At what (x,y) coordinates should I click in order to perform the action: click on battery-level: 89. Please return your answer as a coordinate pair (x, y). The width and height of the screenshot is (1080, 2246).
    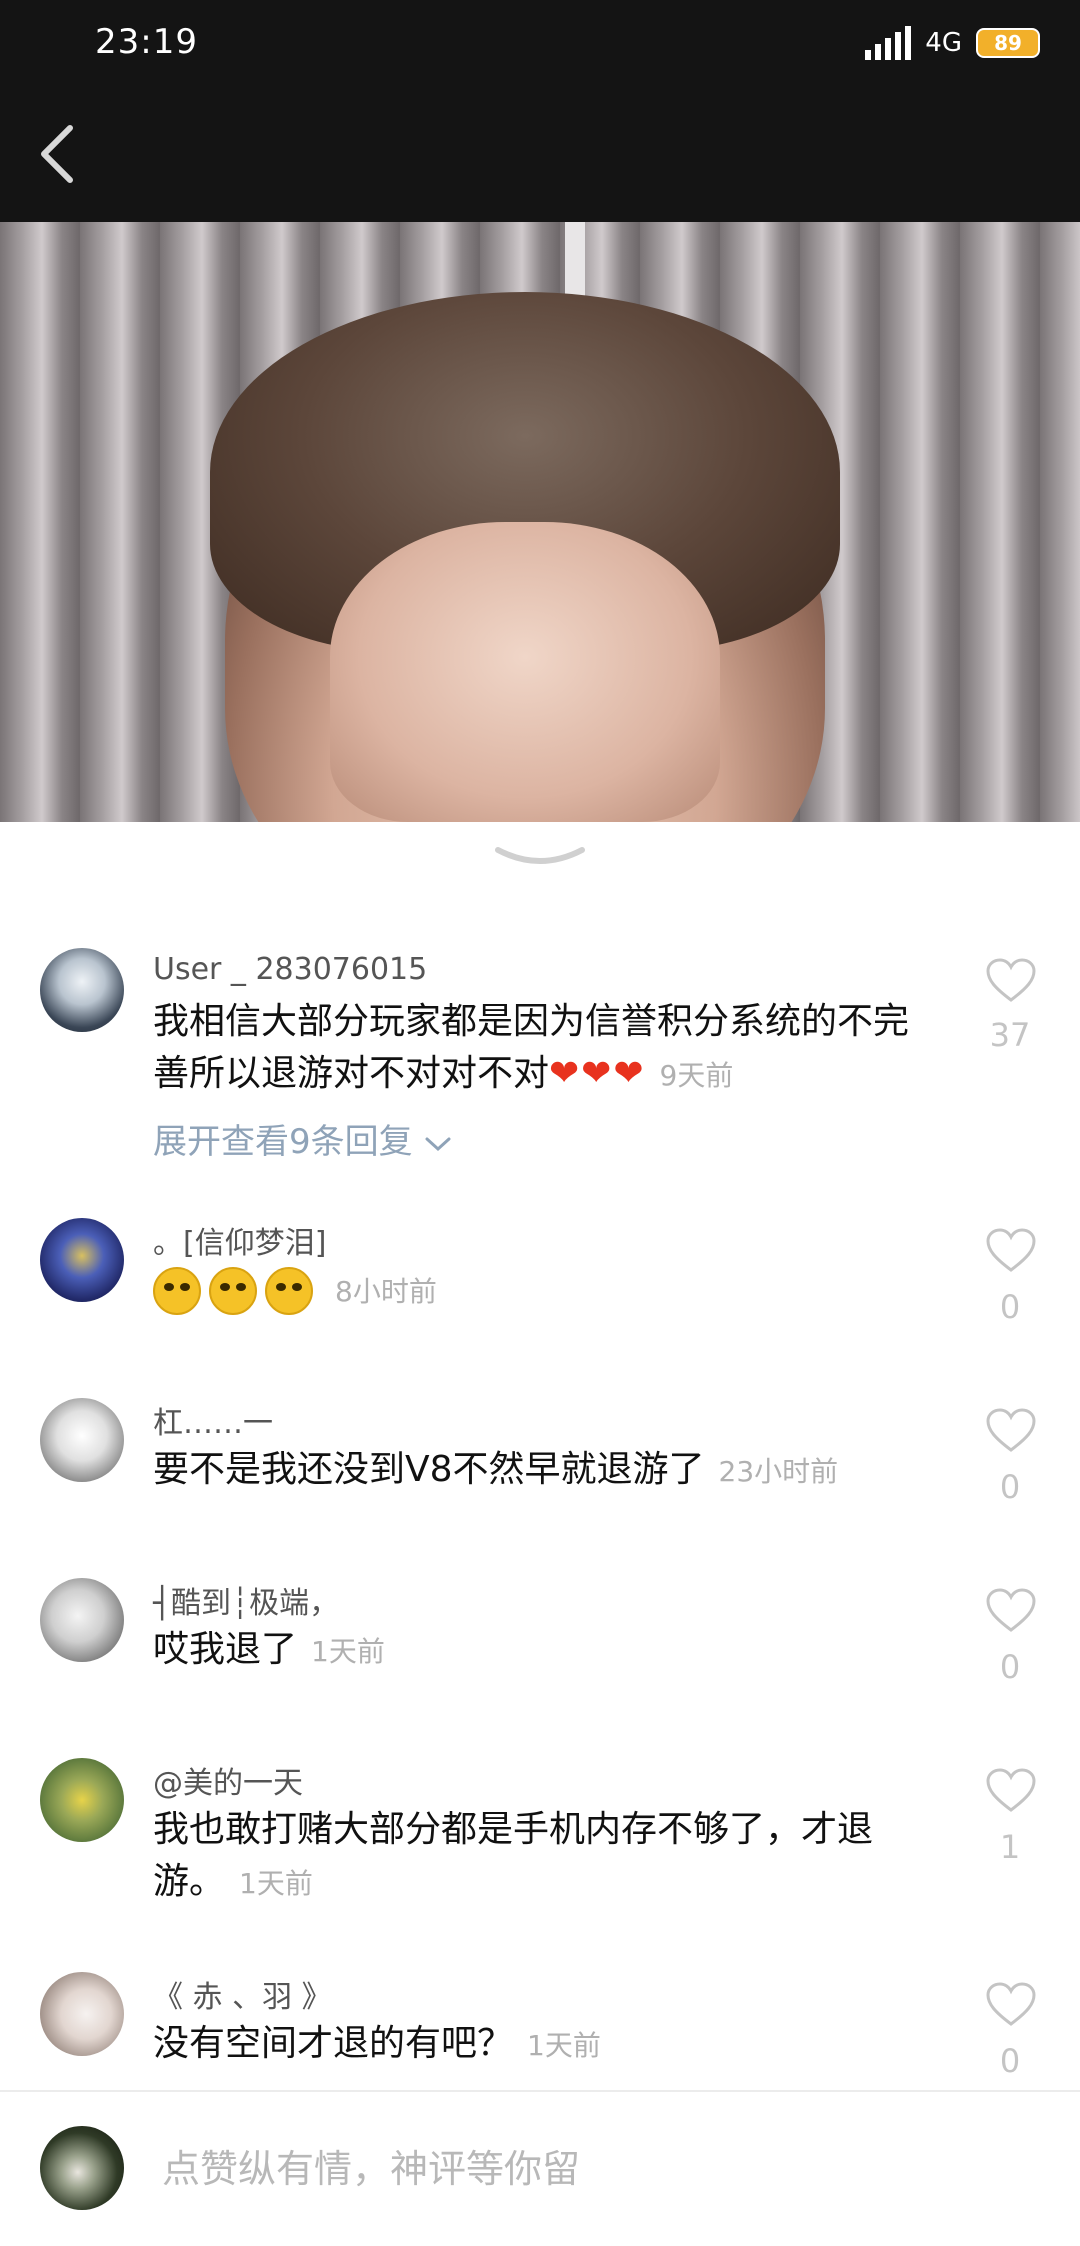
    Looking at the image, I should click on (1008, 43).